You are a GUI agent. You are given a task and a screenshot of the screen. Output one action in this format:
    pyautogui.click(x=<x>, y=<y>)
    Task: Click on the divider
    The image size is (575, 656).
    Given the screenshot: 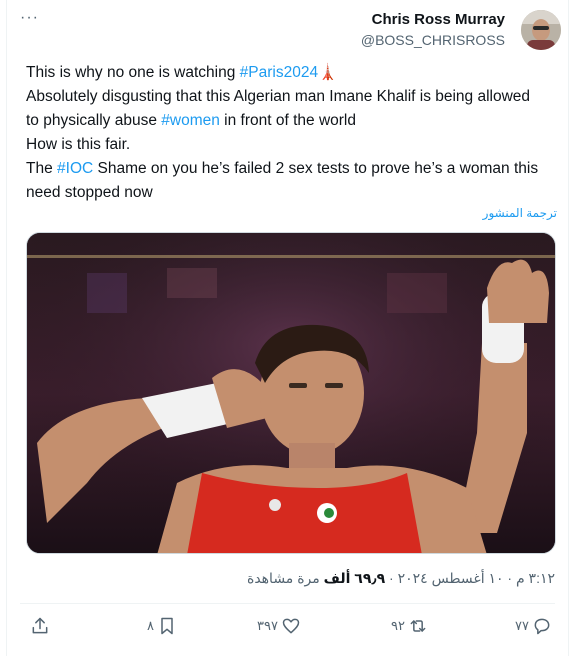 What is the action you would take?
    pyautogui.click(x=287, y=603)
    